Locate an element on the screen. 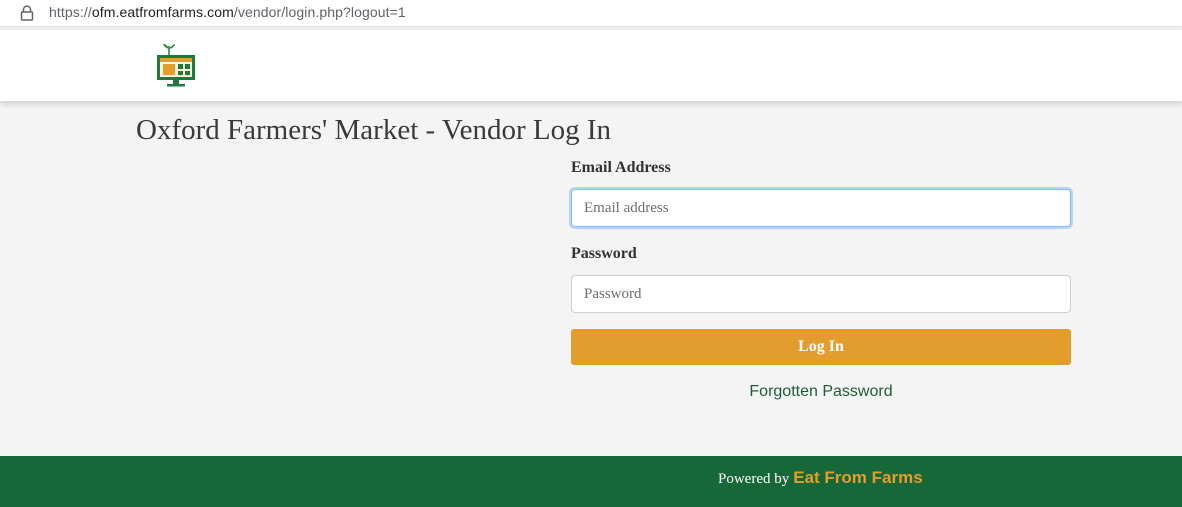 The width and height of the screenshot is (1182, 507). site-footer: Powered by Eat From Farms is located at coordinates (591, 481).